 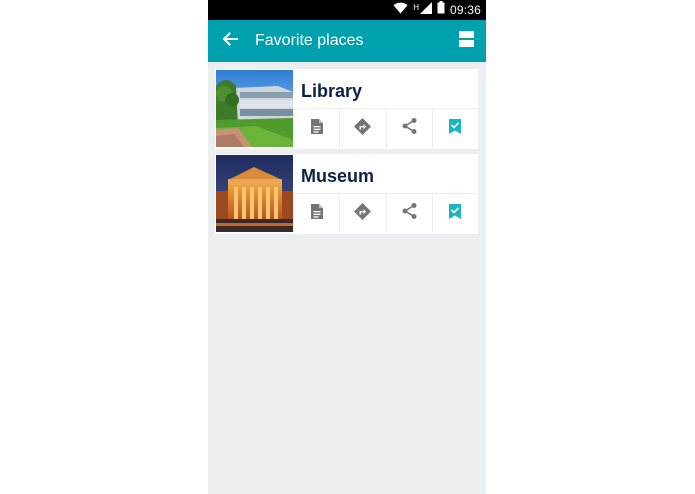 I want to click on museum-photo, so click(x=254, y=193).